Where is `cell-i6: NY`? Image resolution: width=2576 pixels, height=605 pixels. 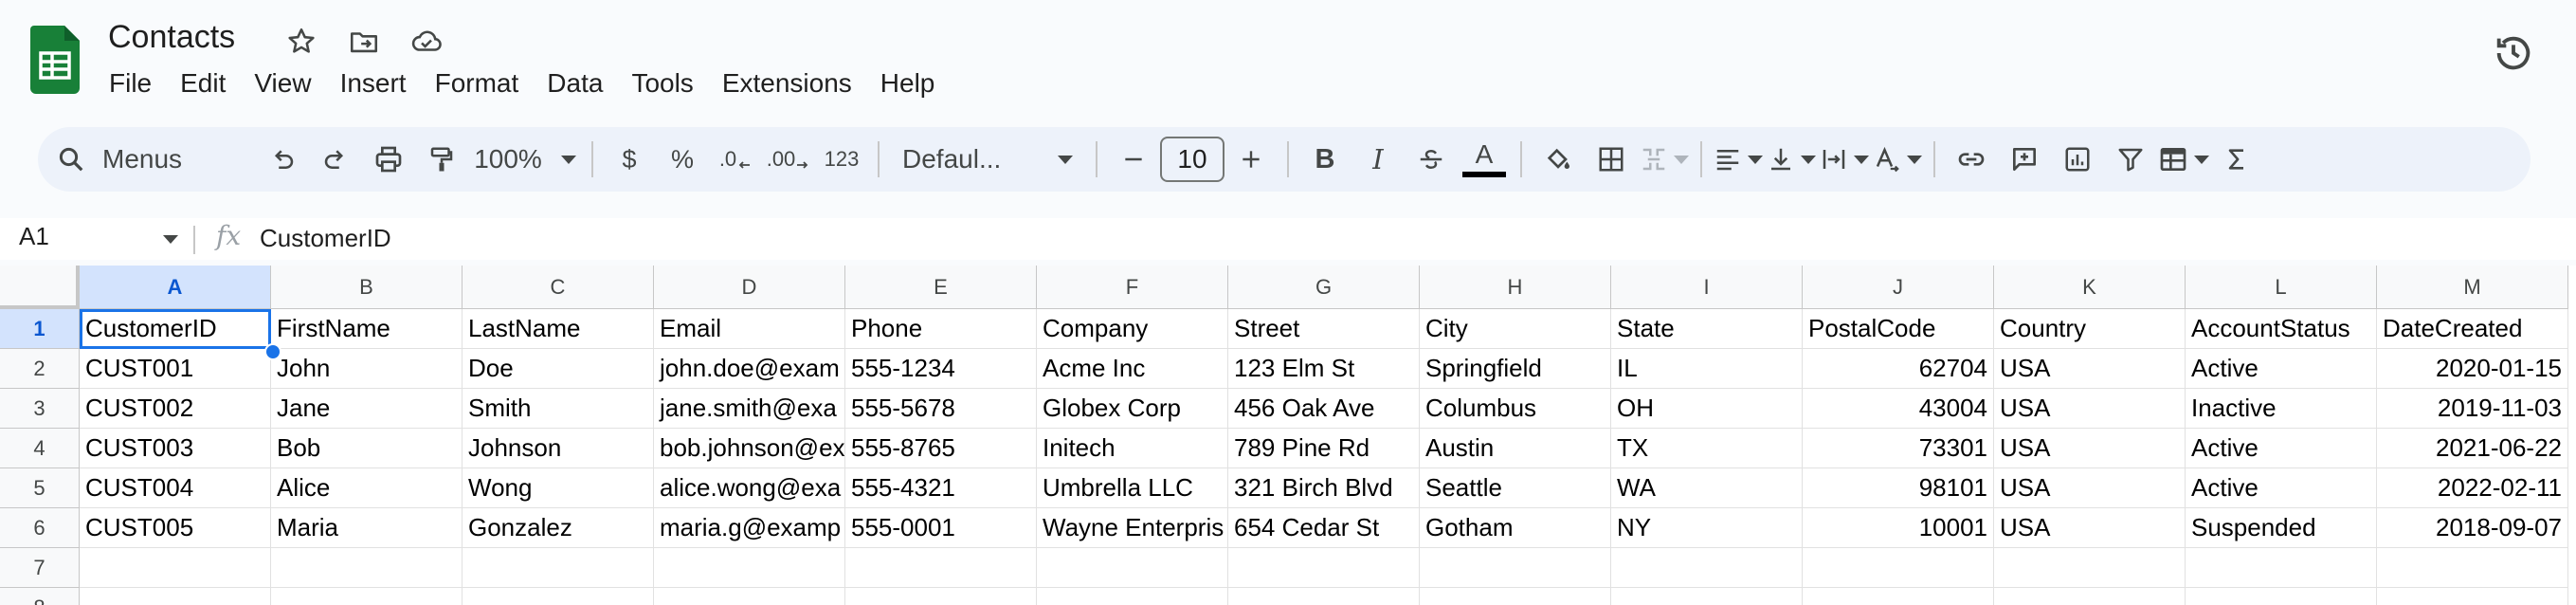
cell-i6: NY is located at coordinates (1707, 528).